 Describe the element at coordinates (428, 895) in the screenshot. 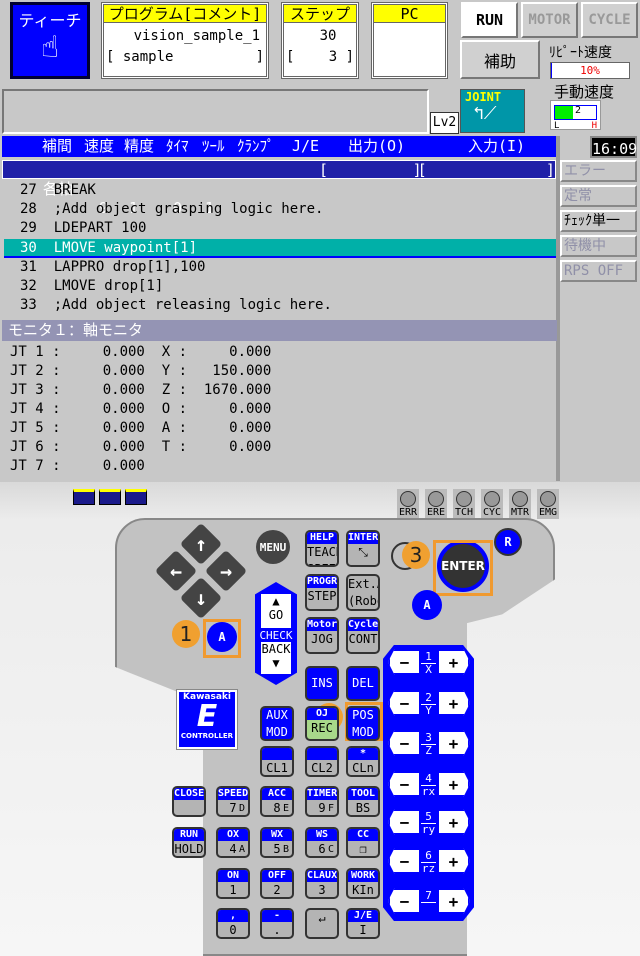

I see `jog-axis-number: 7` at that location.